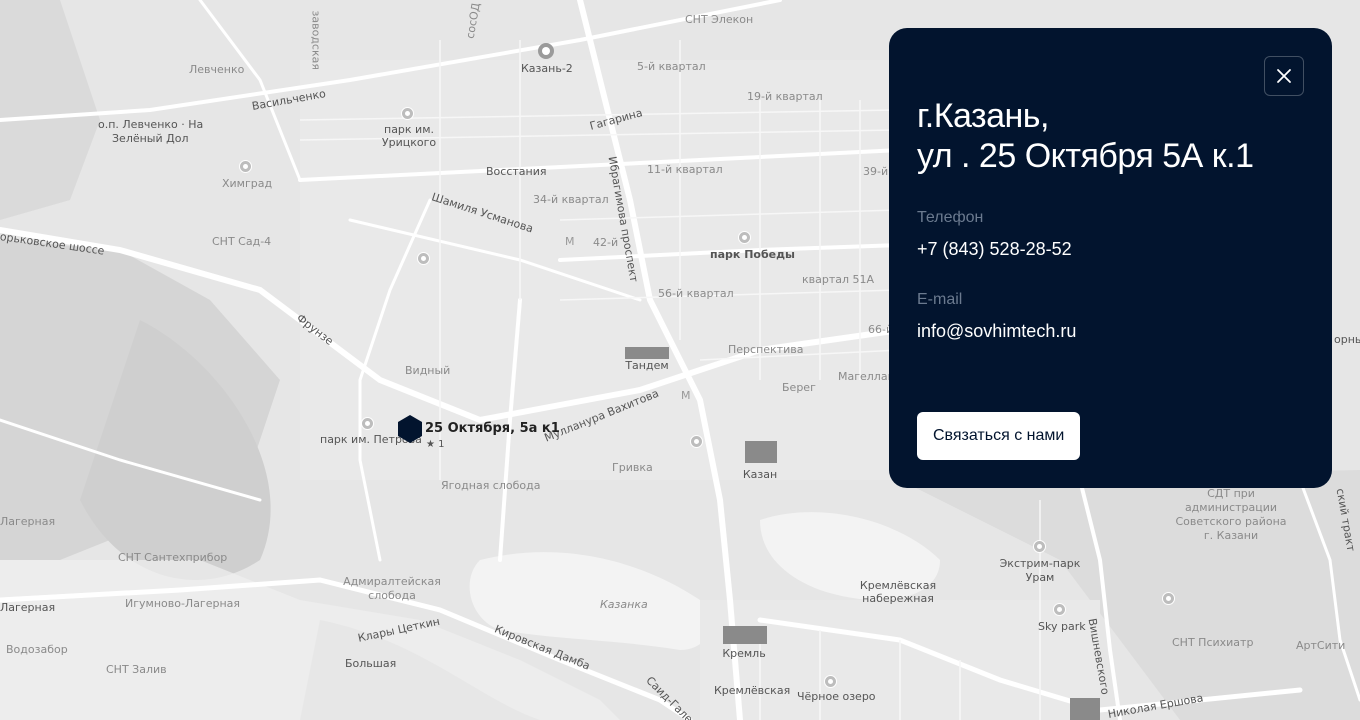  What do you see at coordinates (647, 365) in the screenshot?
I see `poi-label: Тандем` at bounding box center [647, 365].